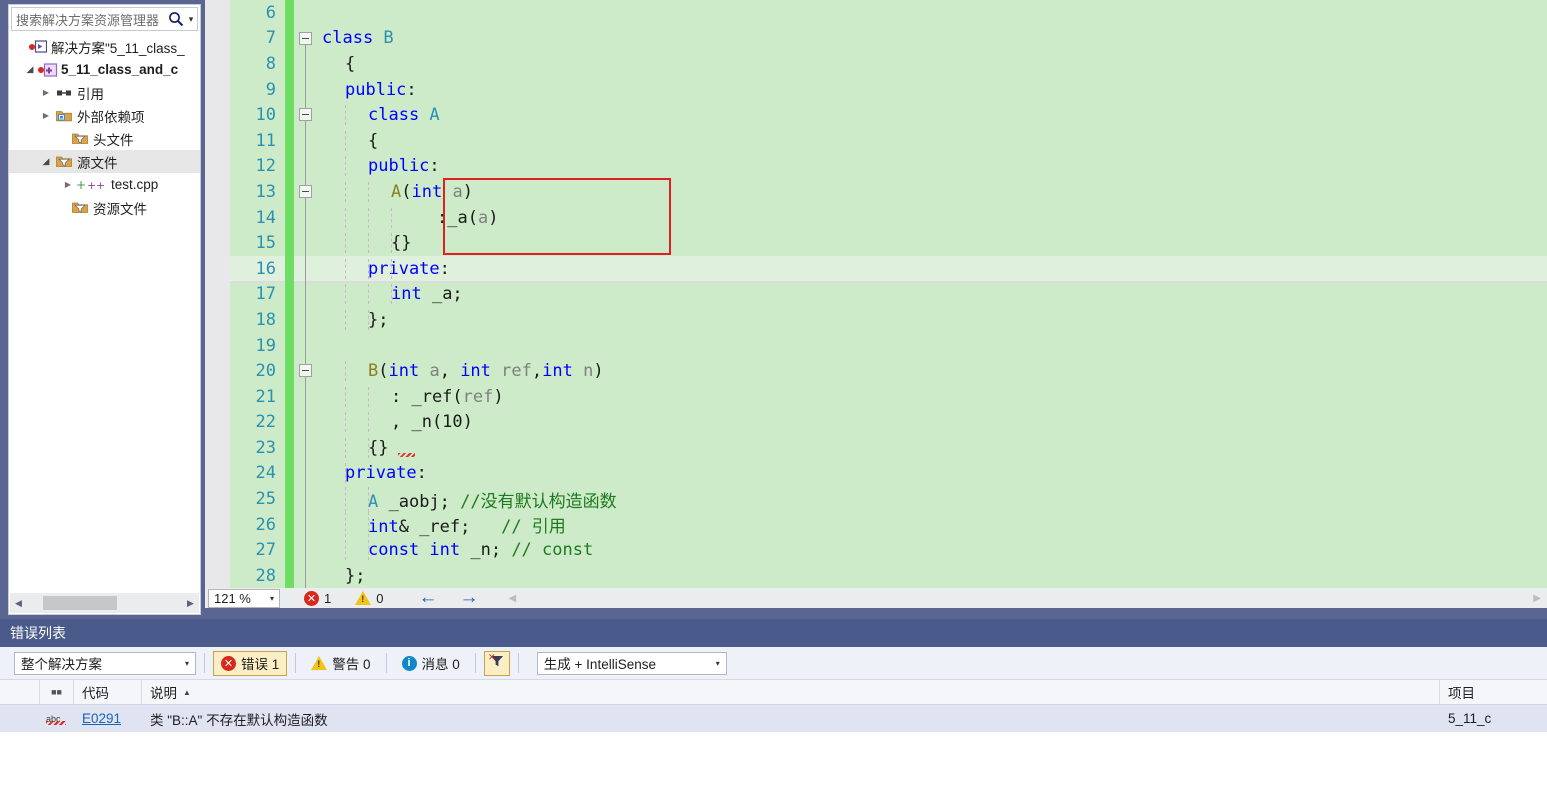  Describe the element at coordinates (791, 692) in the screenshot. I see `column-header-description: 说明 ▲` at that location.